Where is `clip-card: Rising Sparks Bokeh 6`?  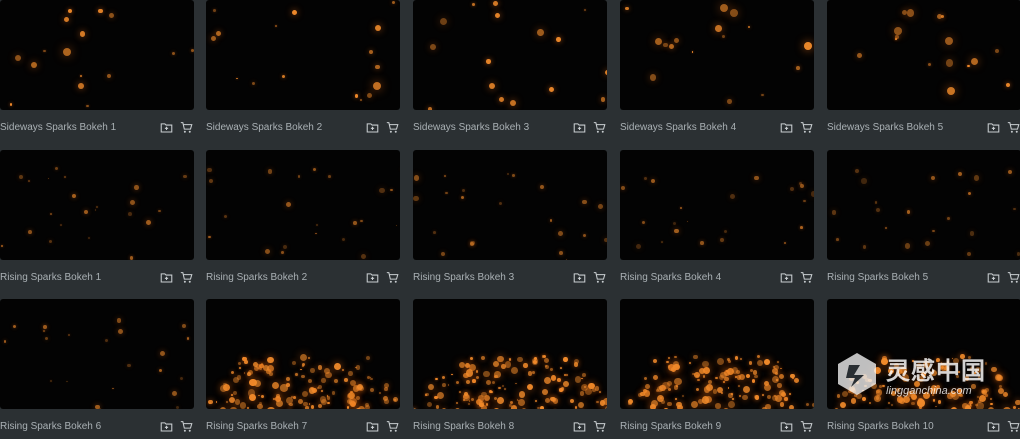
clip-card: Rising Sparks Bokeh 6 is located at coordinates (97, 369).